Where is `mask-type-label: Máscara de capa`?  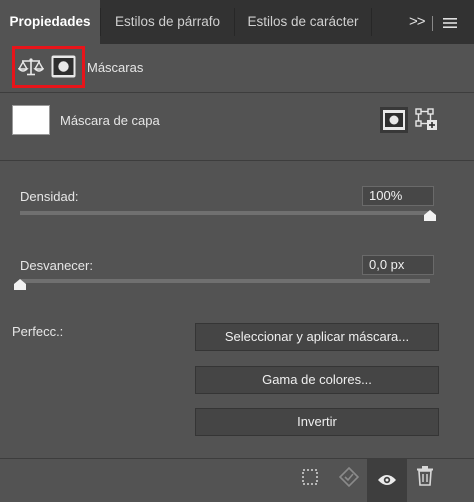 mask-type-label: Máscara de capa is located at coordinates (110, 120).